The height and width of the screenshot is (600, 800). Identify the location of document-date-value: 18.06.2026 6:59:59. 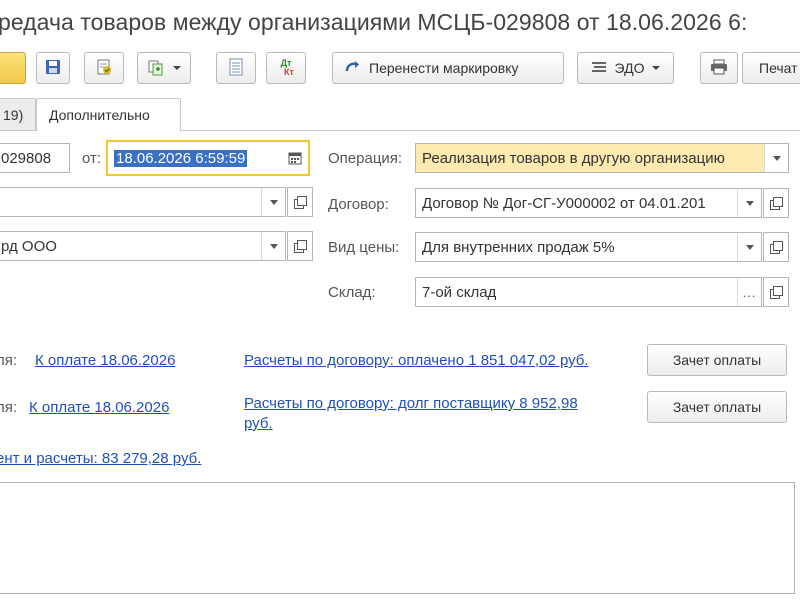
(181, 158).